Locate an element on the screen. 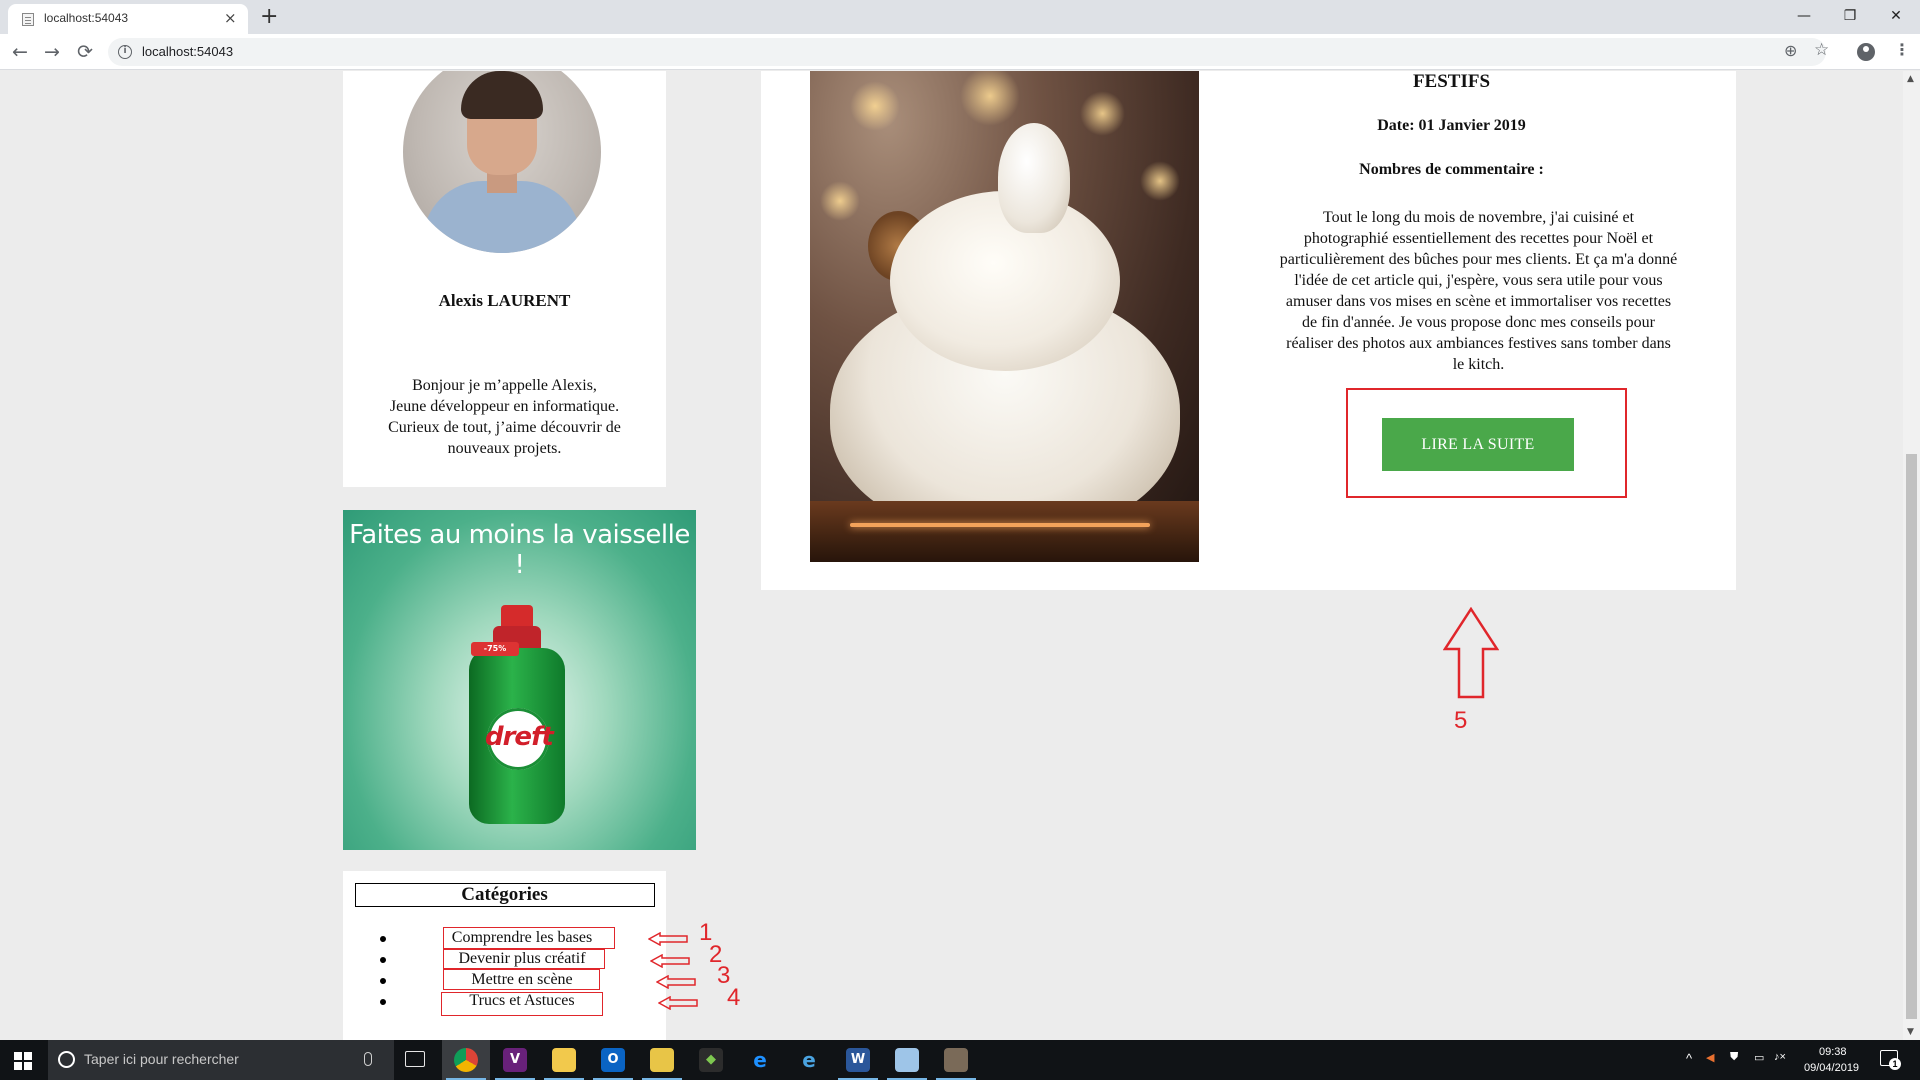 Image resolution: width=1920 pixels, height=1080 pixels. word-icon: W is located at coordinates (858, 1060).